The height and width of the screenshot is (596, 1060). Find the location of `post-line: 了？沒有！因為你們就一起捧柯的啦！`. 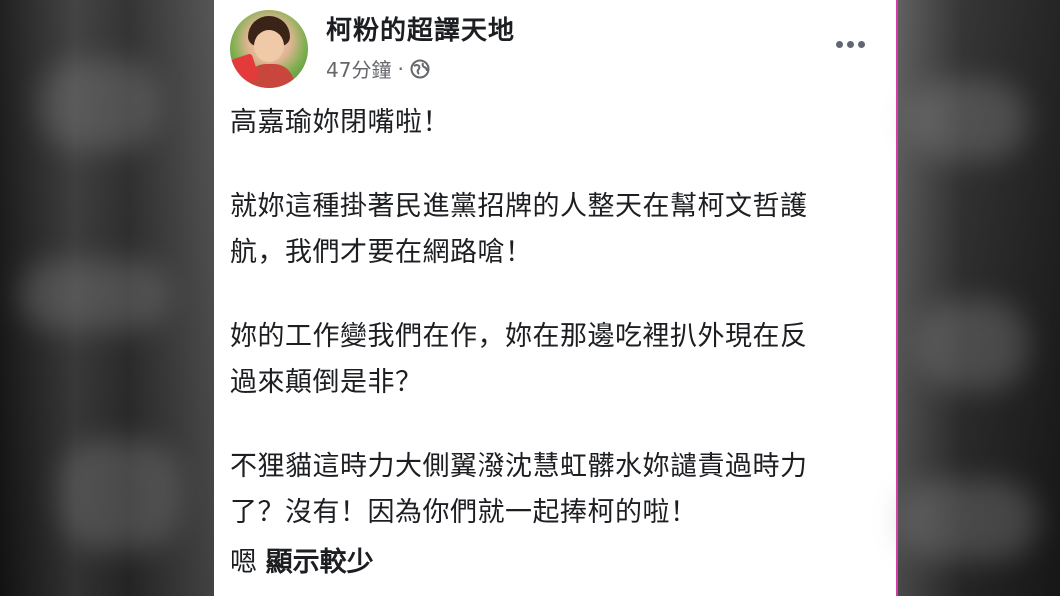

post-line: 了？沒有！因為你們就一起捧柯的啦！ is located at coordinates (464, 512).